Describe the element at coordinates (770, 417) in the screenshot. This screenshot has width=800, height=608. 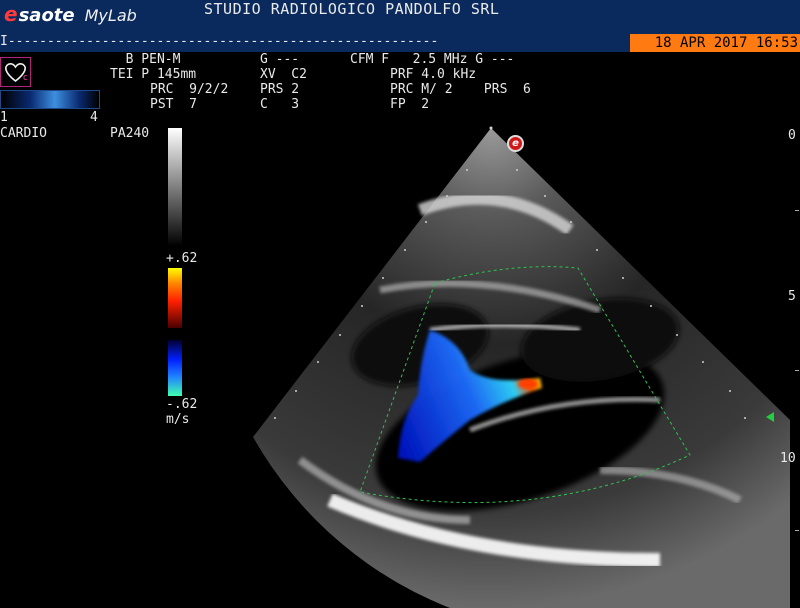
I see `focus-marker-icon` at that location.